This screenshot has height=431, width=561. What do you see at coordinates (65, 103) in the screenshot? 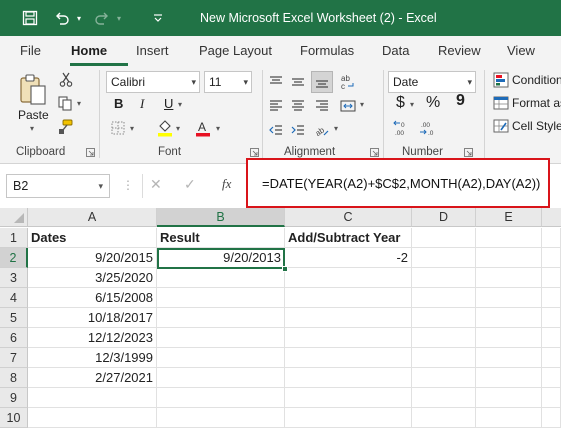
I see `copy-icon` at bounding box center [65, 103].